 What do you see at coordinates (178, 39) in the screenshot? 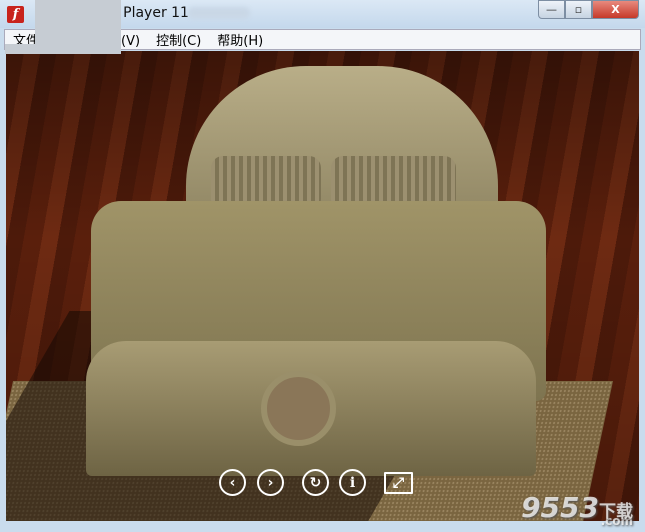
I see `menu-control: 控制(C)` at bounding box center [178, 39].